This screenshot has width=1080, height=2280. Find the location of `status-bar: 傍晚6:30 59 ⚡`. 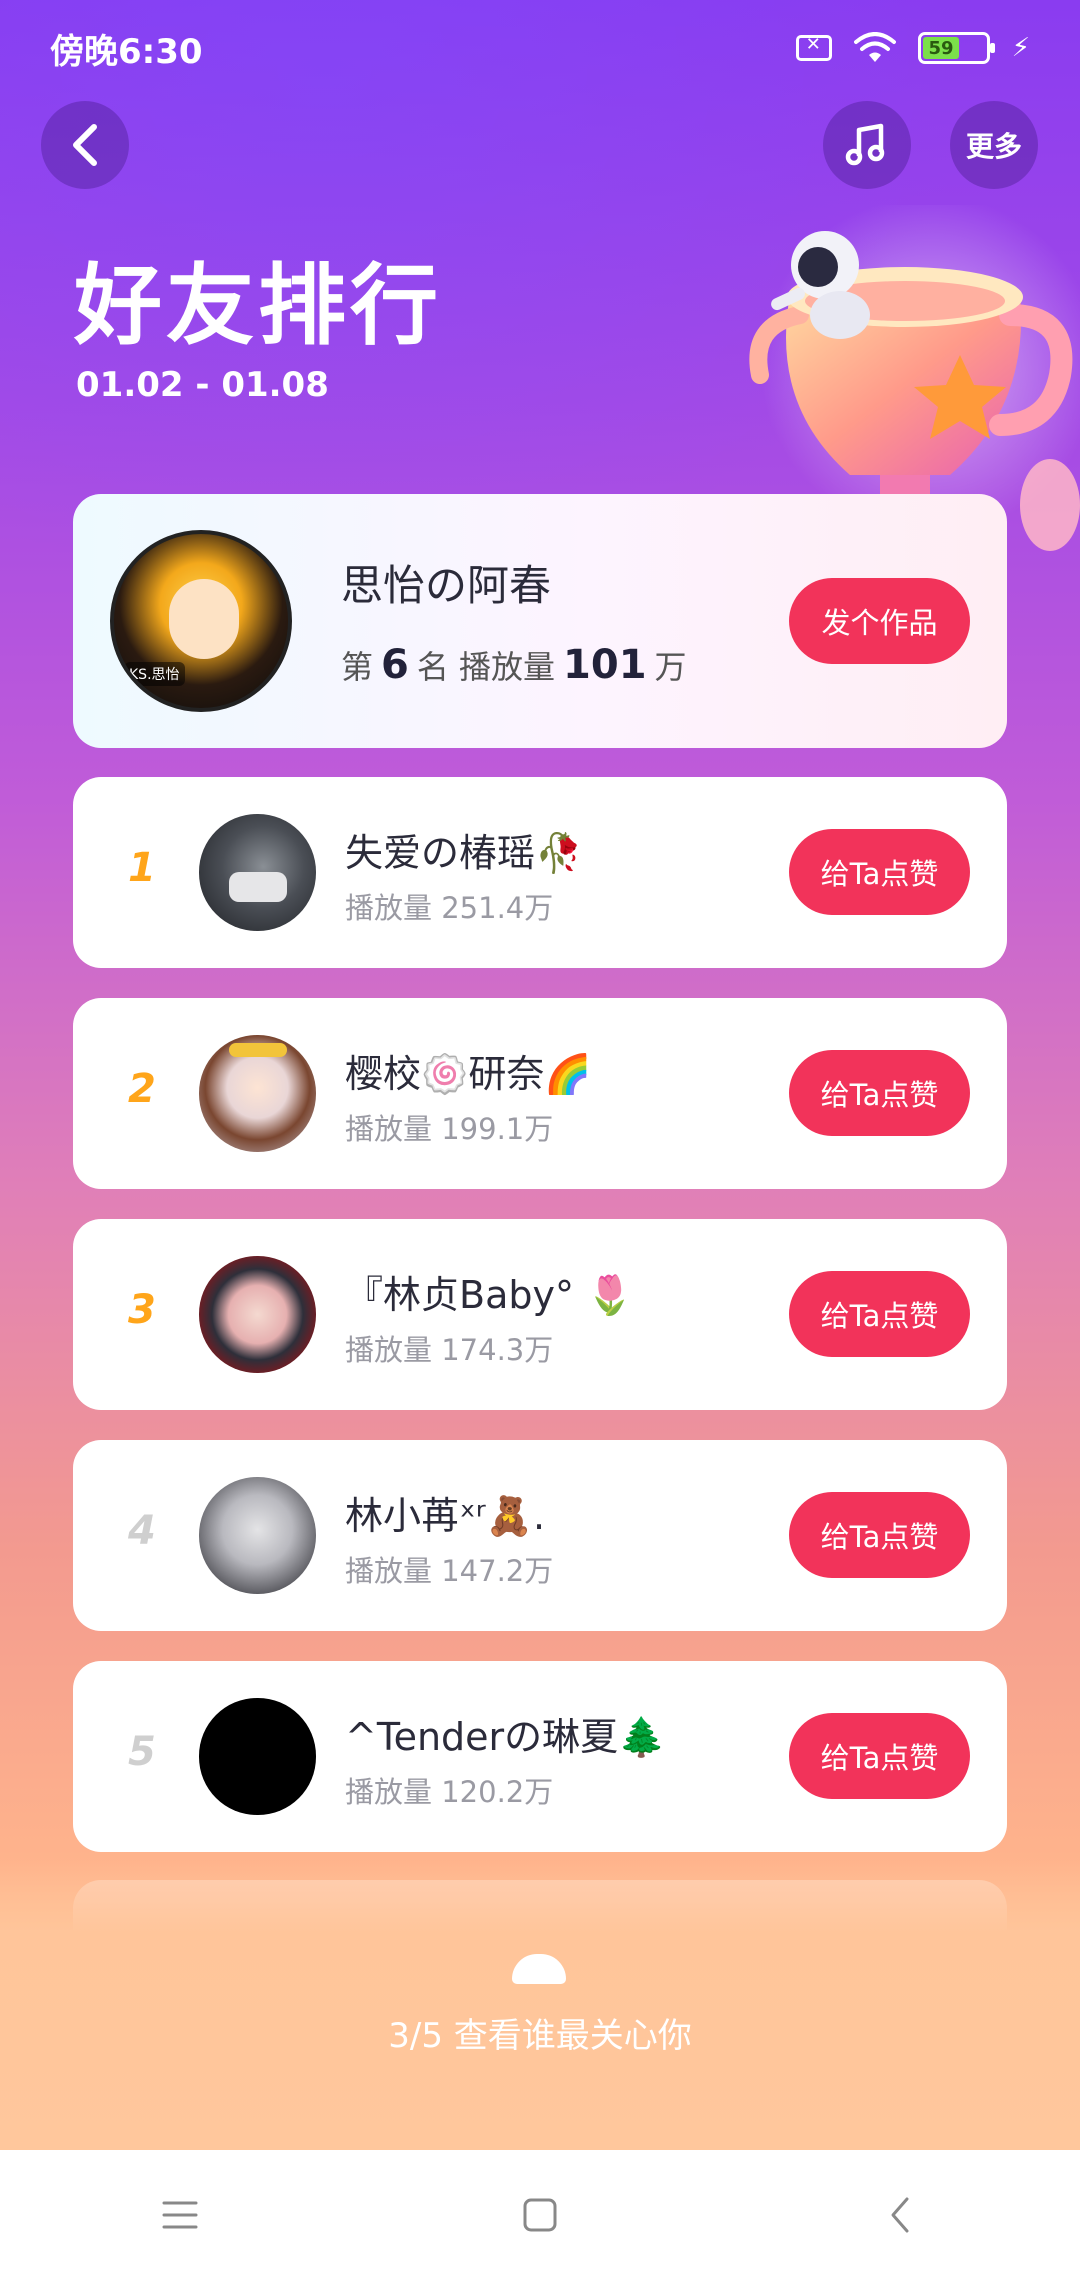

status-bar: 傍晚6:30 59 ⚡ is located at coordinates (540, 48).